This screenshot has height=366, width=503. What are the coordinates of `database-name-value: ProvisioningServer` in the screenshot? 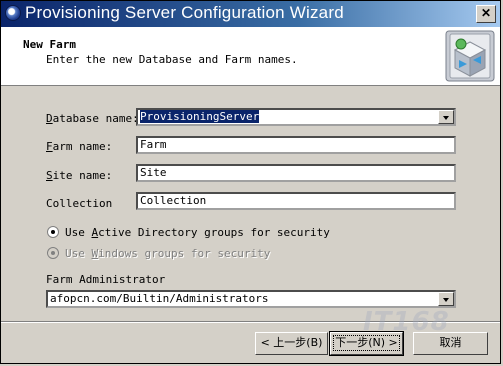 It's located at (200, 116).